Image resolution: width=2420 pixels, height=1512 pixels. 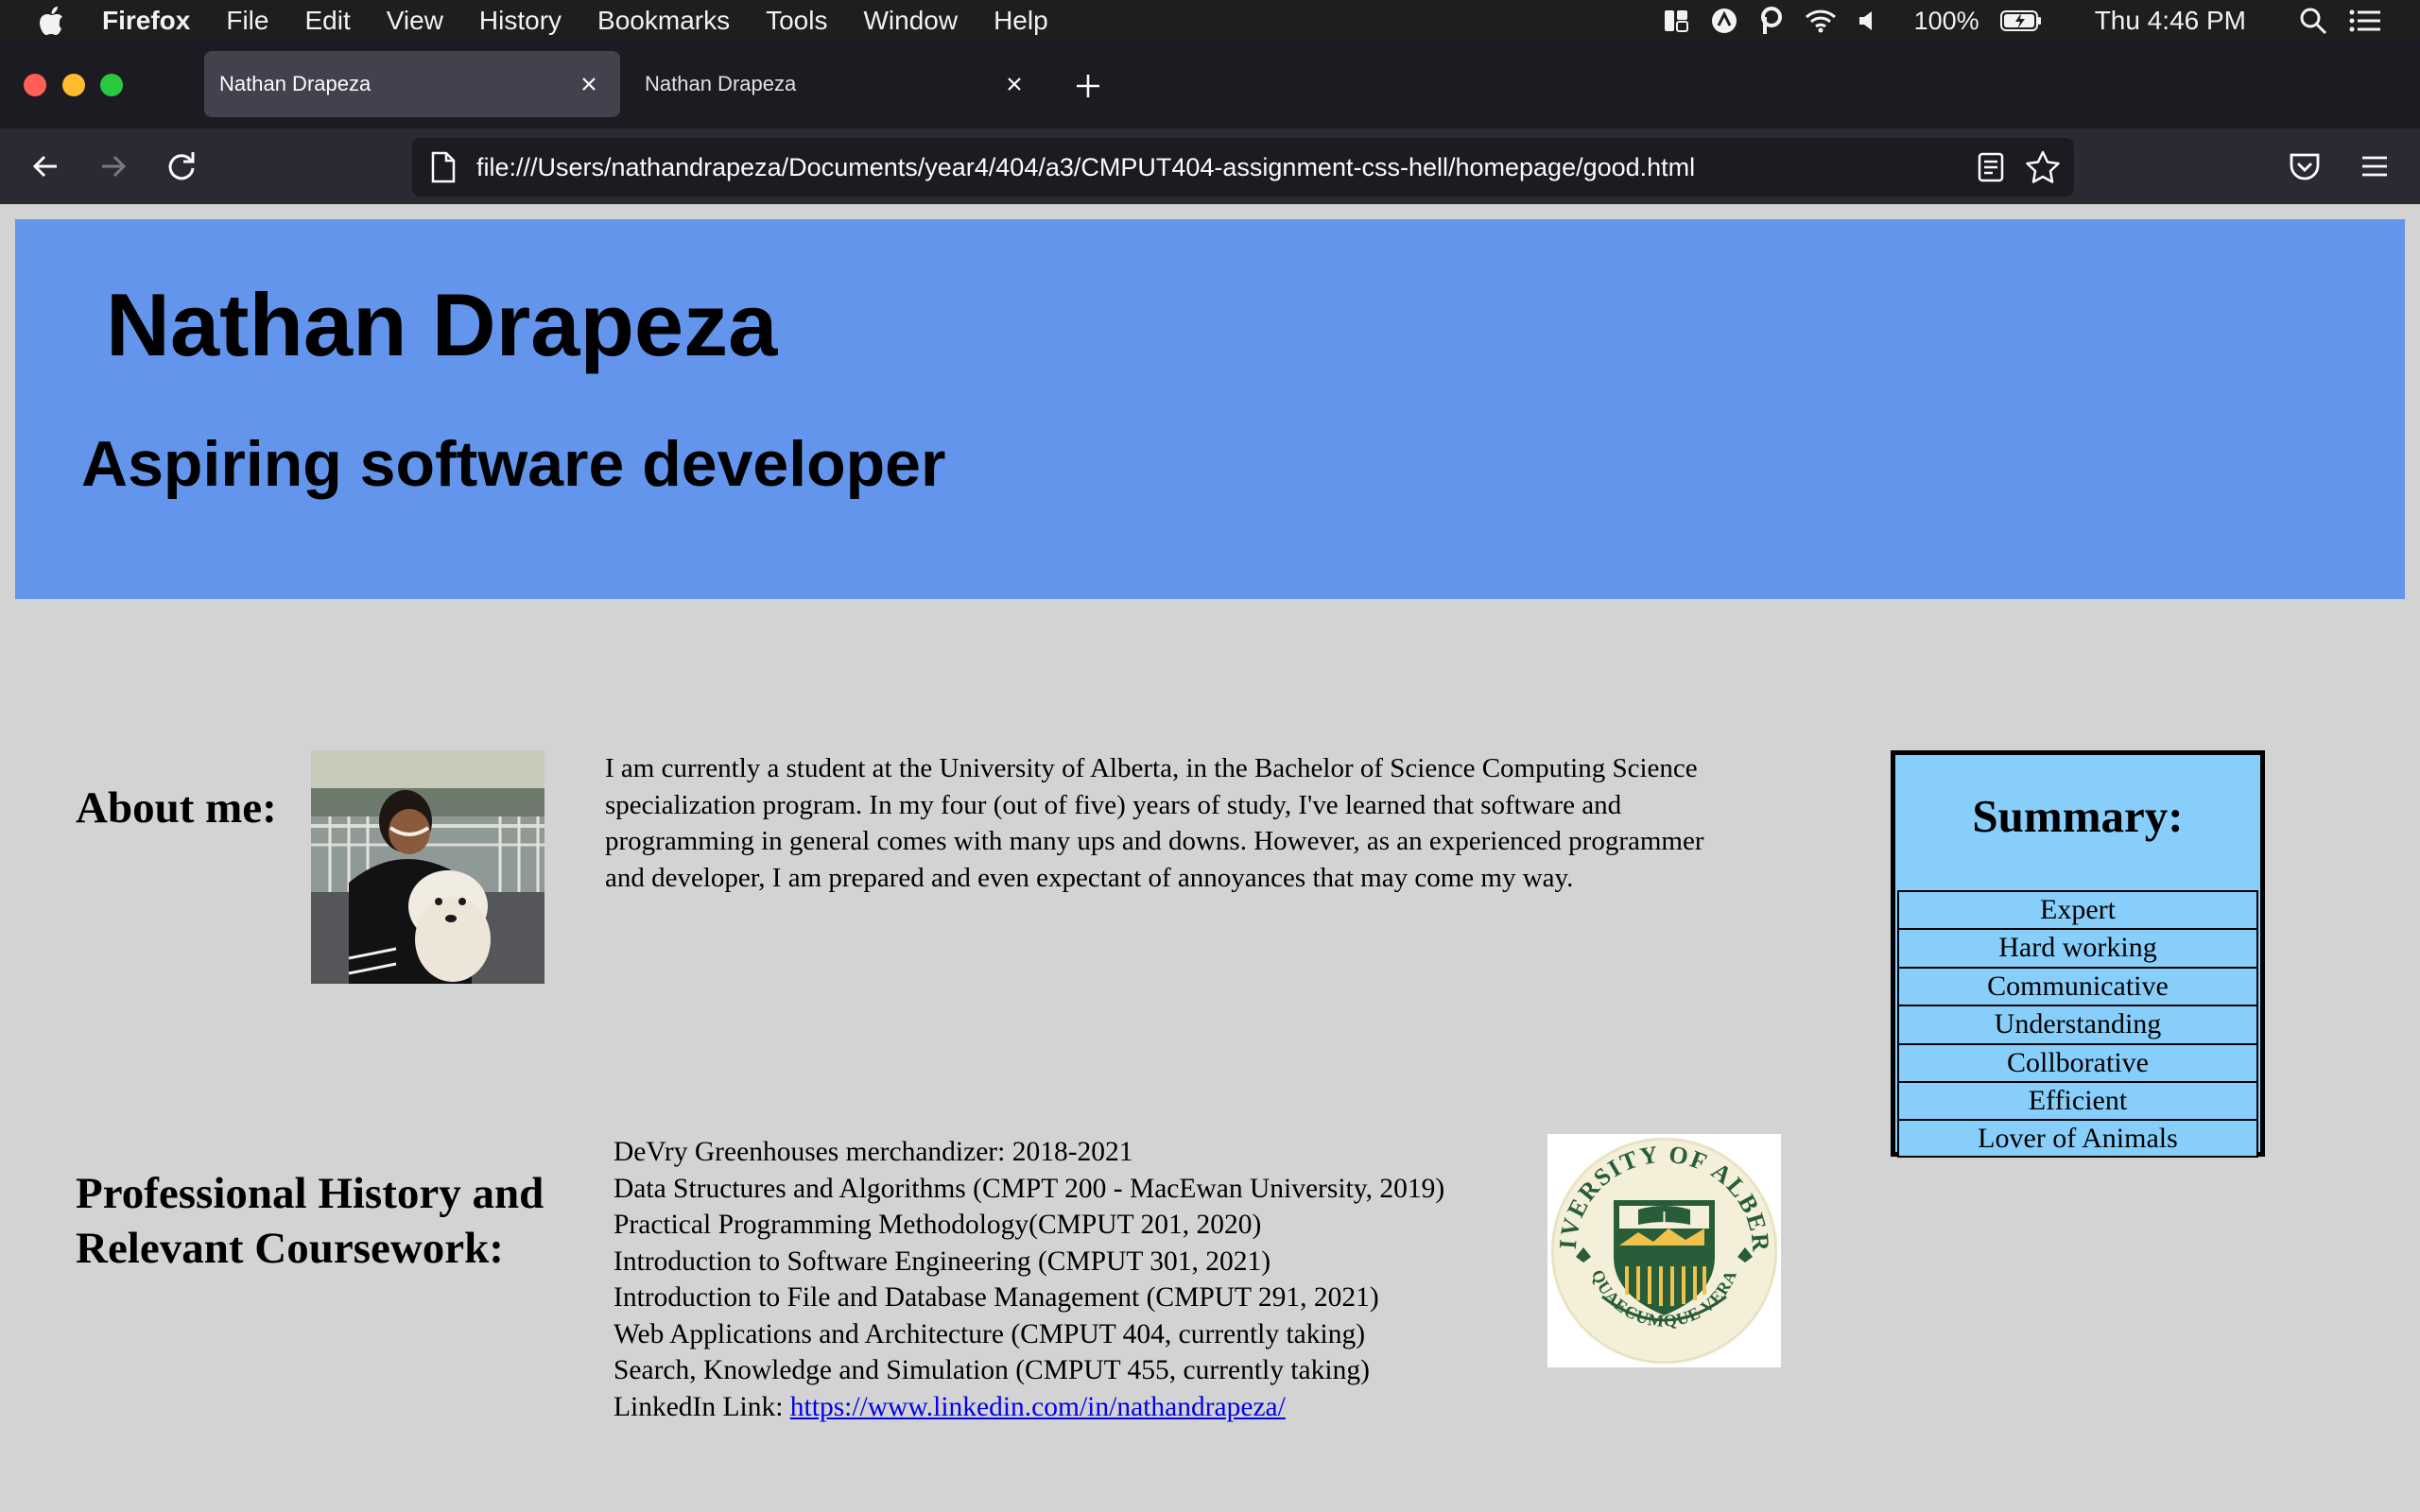 I want to click on reader-view-icon, so click(x=1991, y=167).